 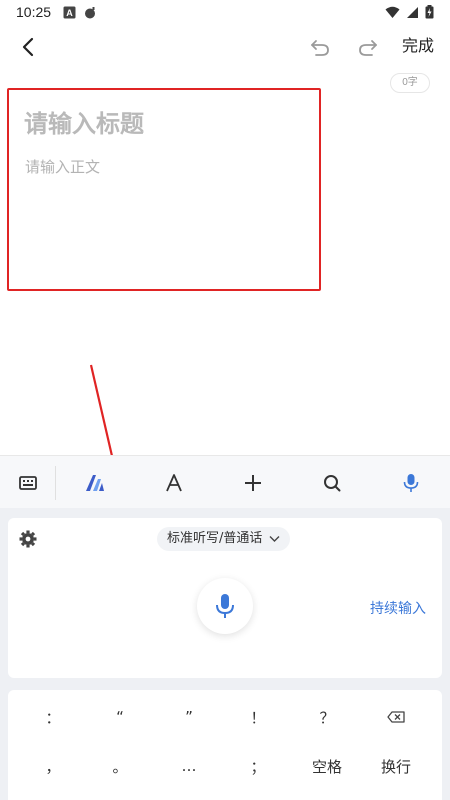 I want to click on ai-logo-icon, so click(x=95, y=483).